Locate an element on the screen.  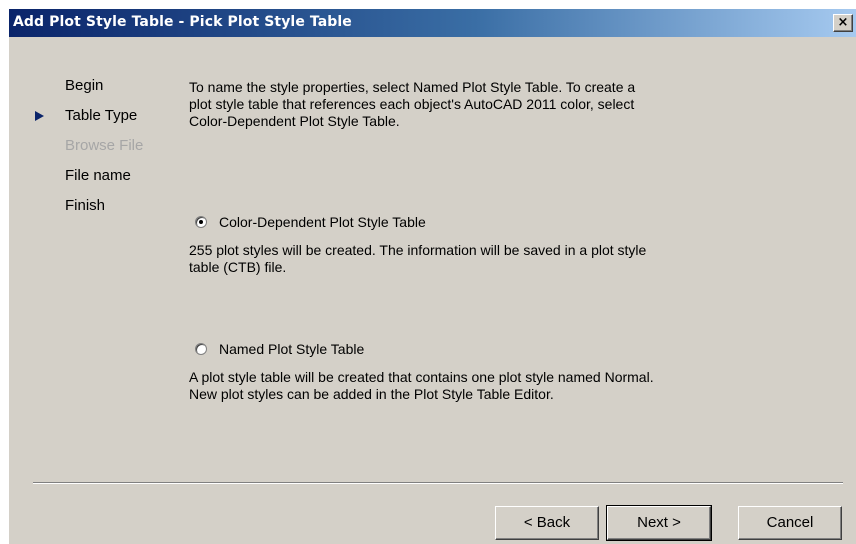
step-label: Finish is located at coordinates (85, 205).